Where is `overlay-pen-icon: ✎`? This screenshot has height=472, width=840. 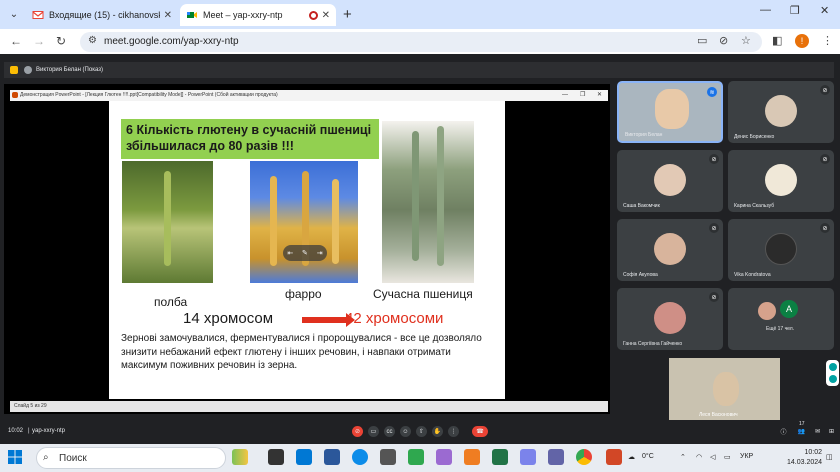 overlay-pen-icon: ✎ is located at coordinates (305, 253).